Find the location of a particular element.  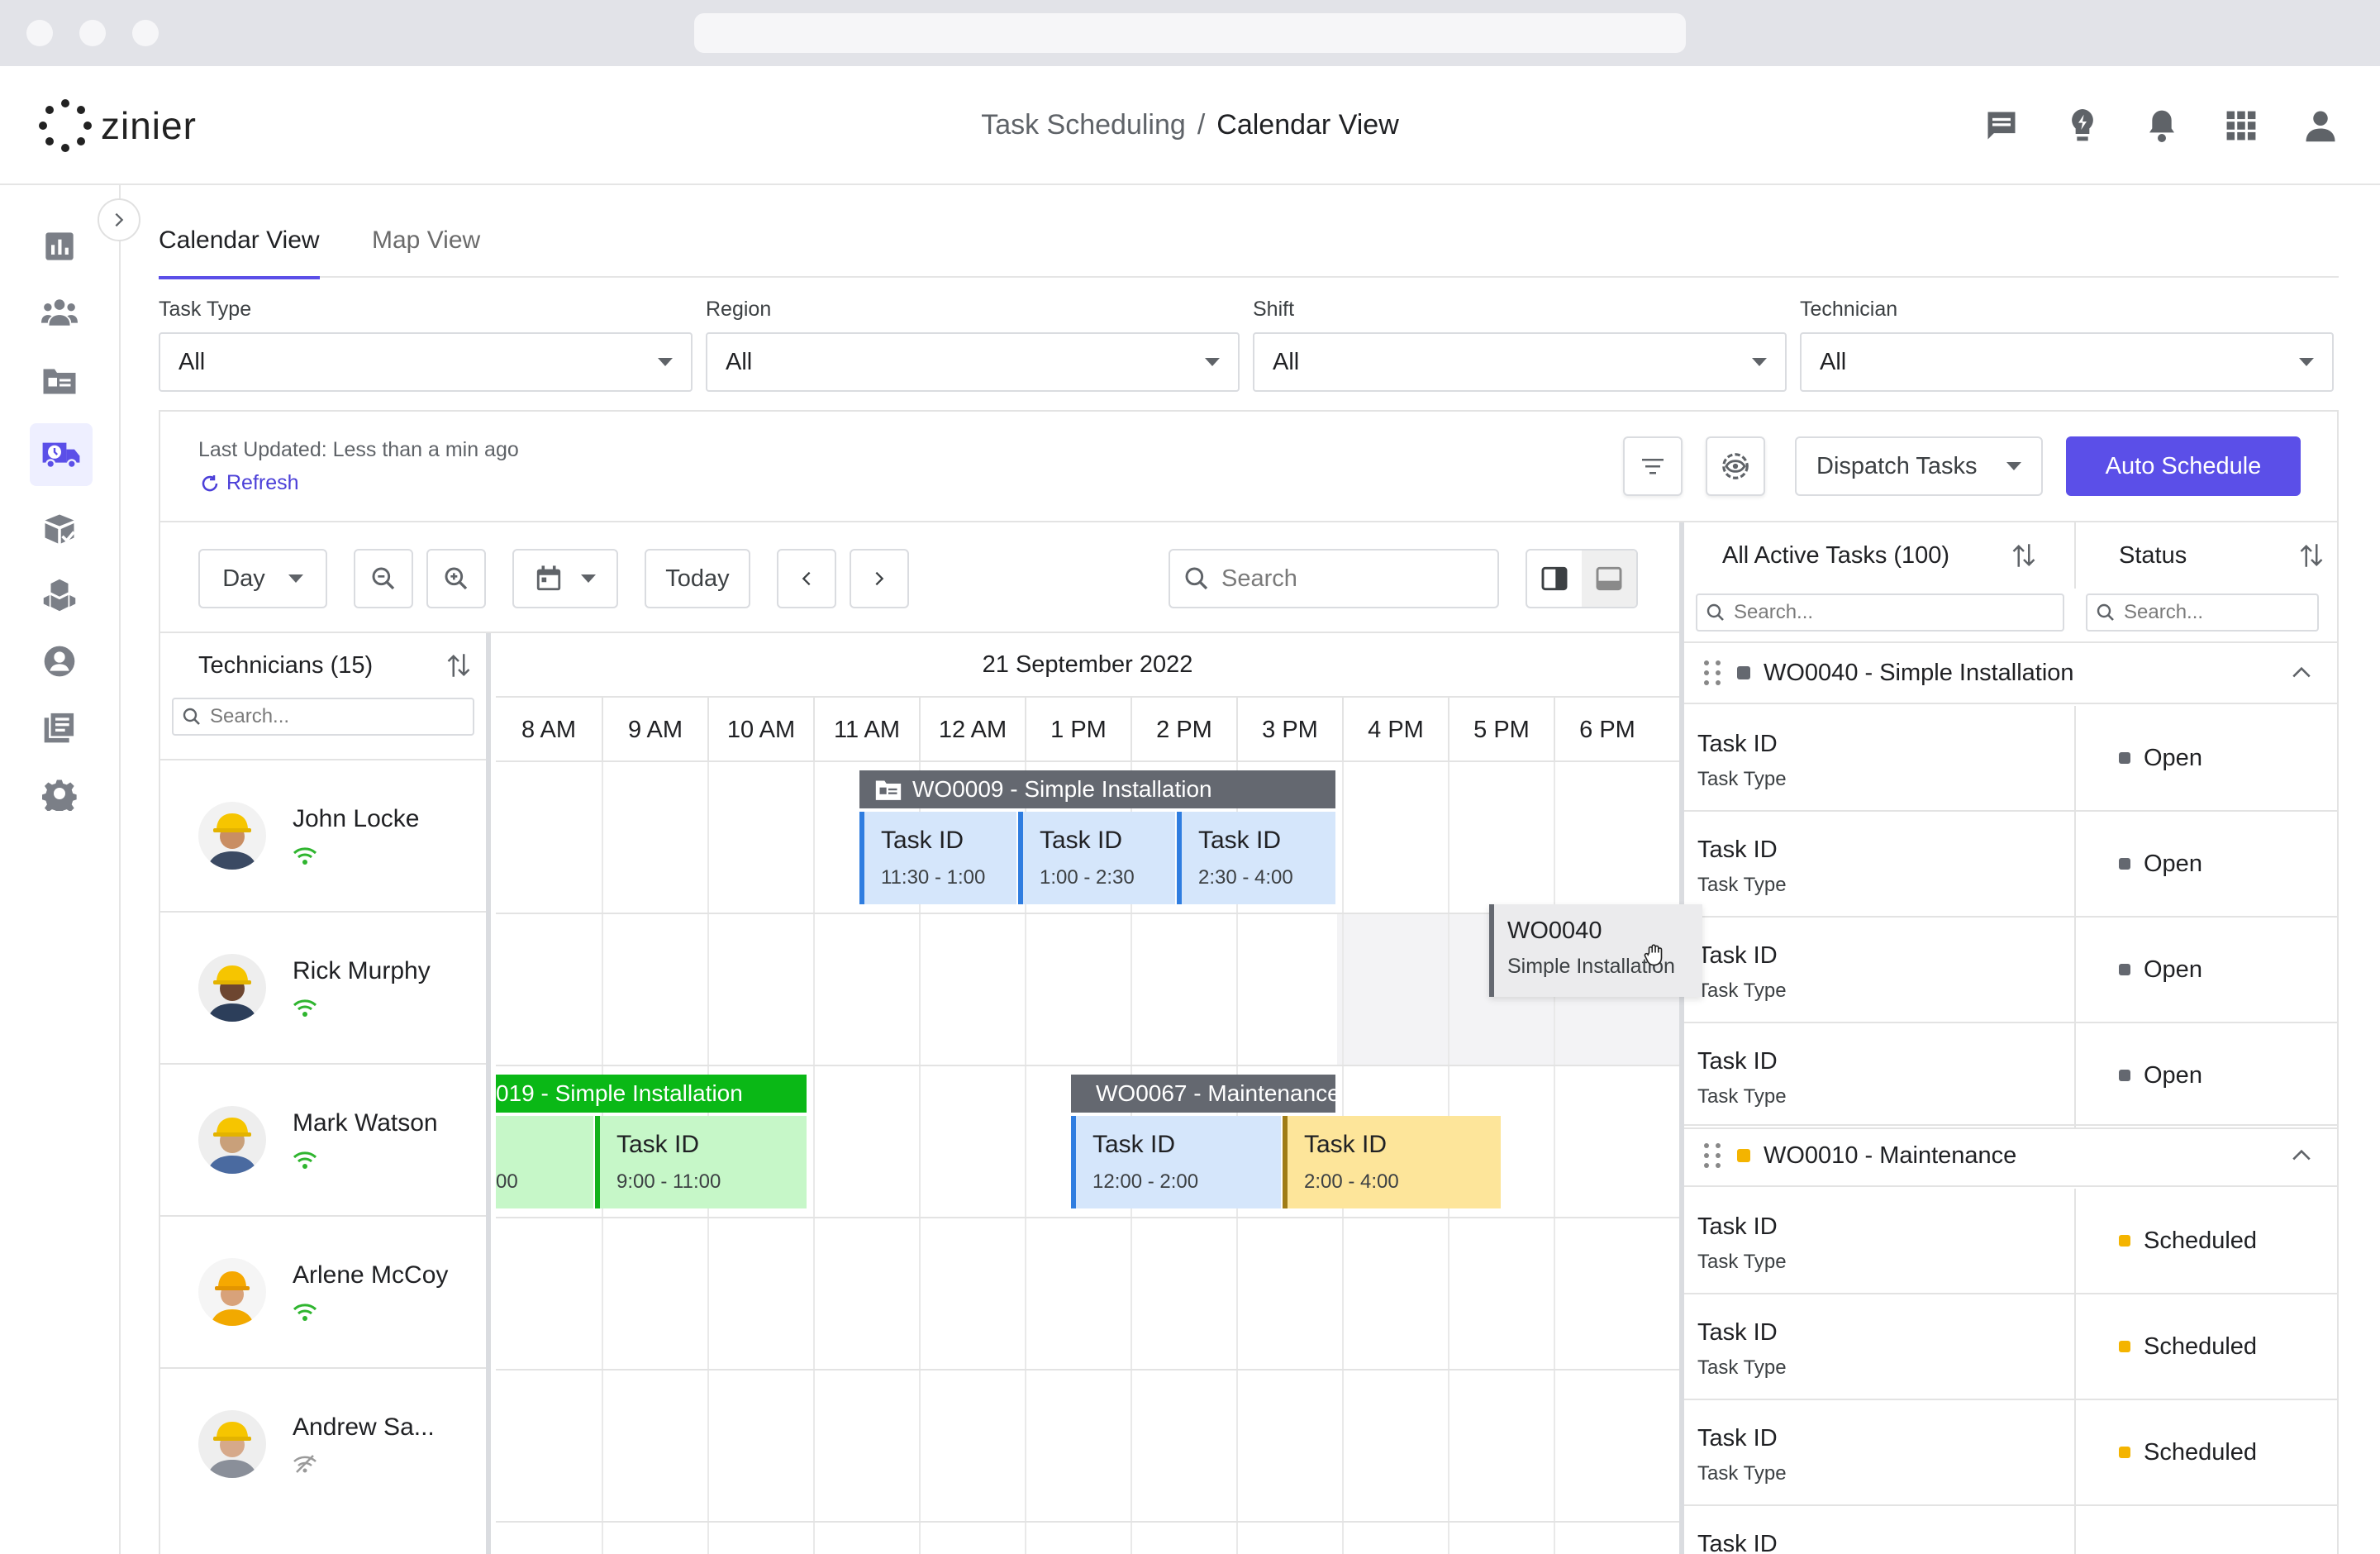

task-time: 2:30 - 4:00 is located at coordinates (1245, 877).